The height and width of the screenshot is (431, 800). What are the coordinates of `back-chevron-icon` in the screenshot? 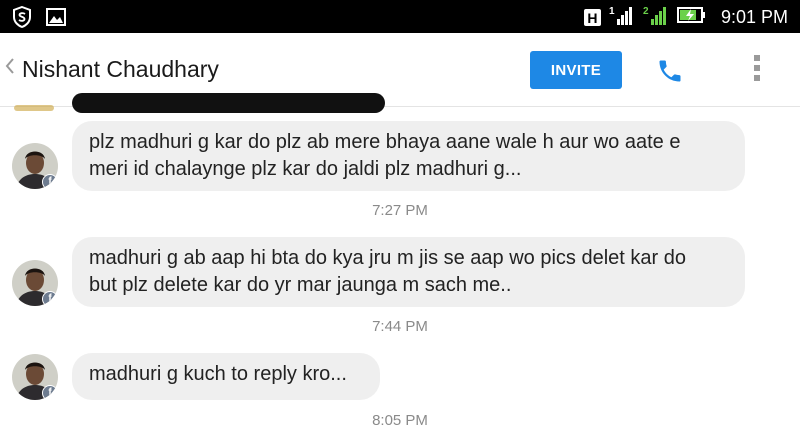 It's located at (10, 68).